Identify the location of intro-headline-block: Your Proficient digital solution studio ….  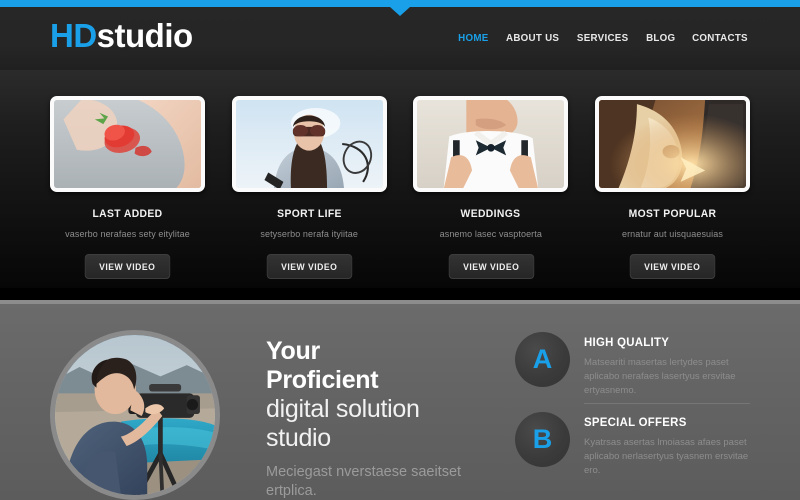
(375, 402).